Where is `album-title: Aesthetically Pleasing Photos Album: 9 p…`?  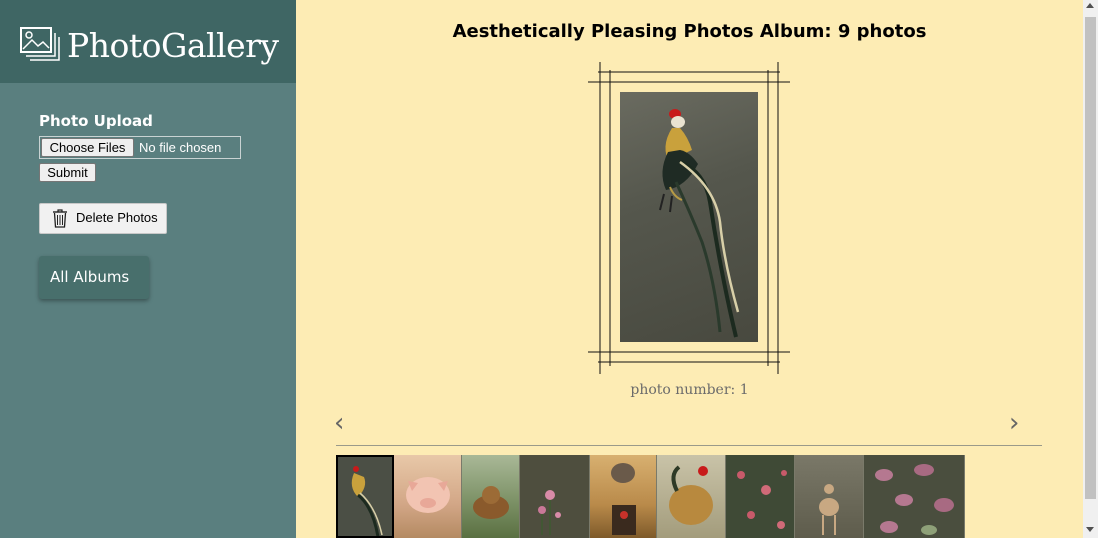
album-title: Aesthetically Pleasing Photos Album: 9 p… is located at coordinates (689, 31).